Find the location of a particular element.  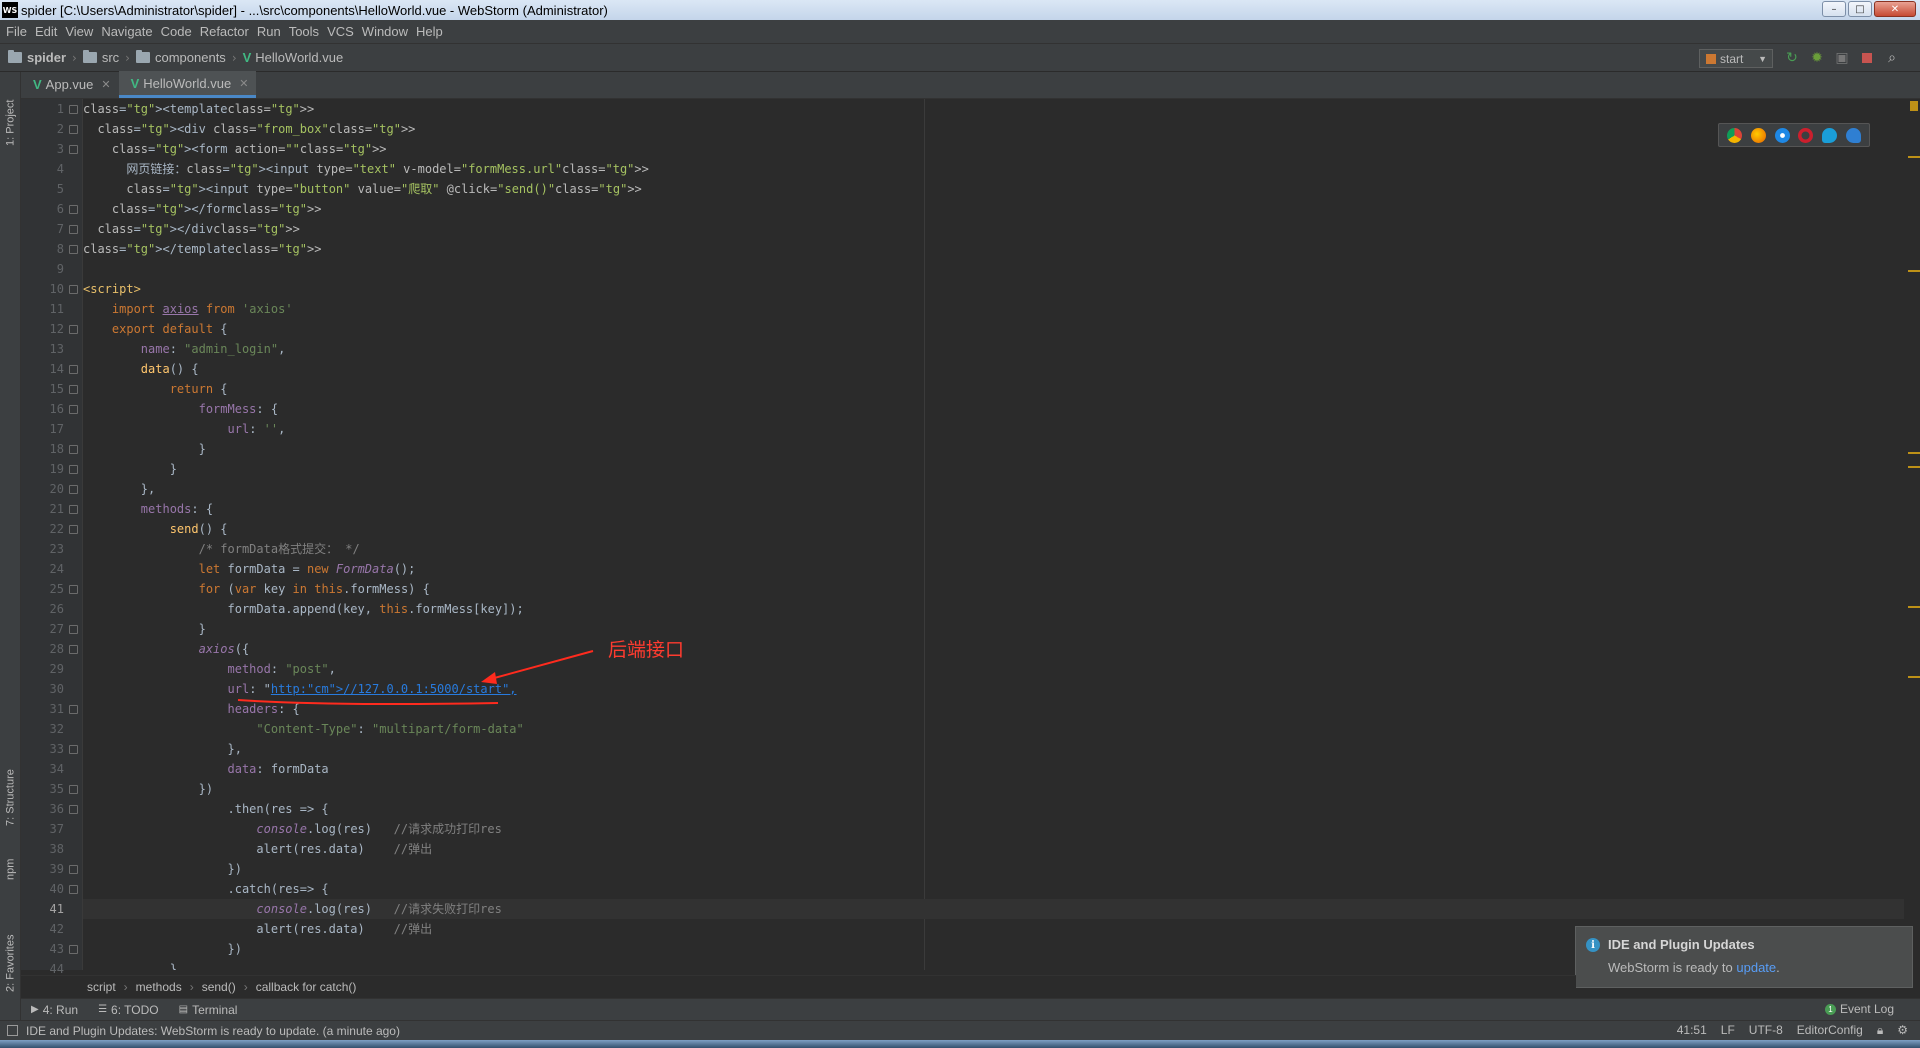

menu-view: View is located at coordinates (81, 31).